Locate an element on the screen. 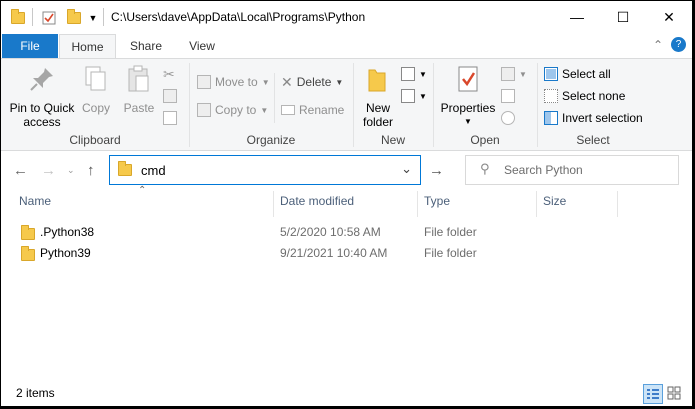  select-group-label: Select is located at coordinates (593, 140).